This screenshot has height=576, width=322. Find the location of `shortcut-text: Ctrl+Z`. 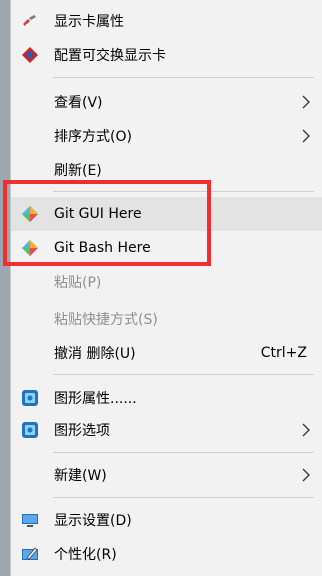

shortcut-text: Ctrl+Z is located at coordinates (283, 353).